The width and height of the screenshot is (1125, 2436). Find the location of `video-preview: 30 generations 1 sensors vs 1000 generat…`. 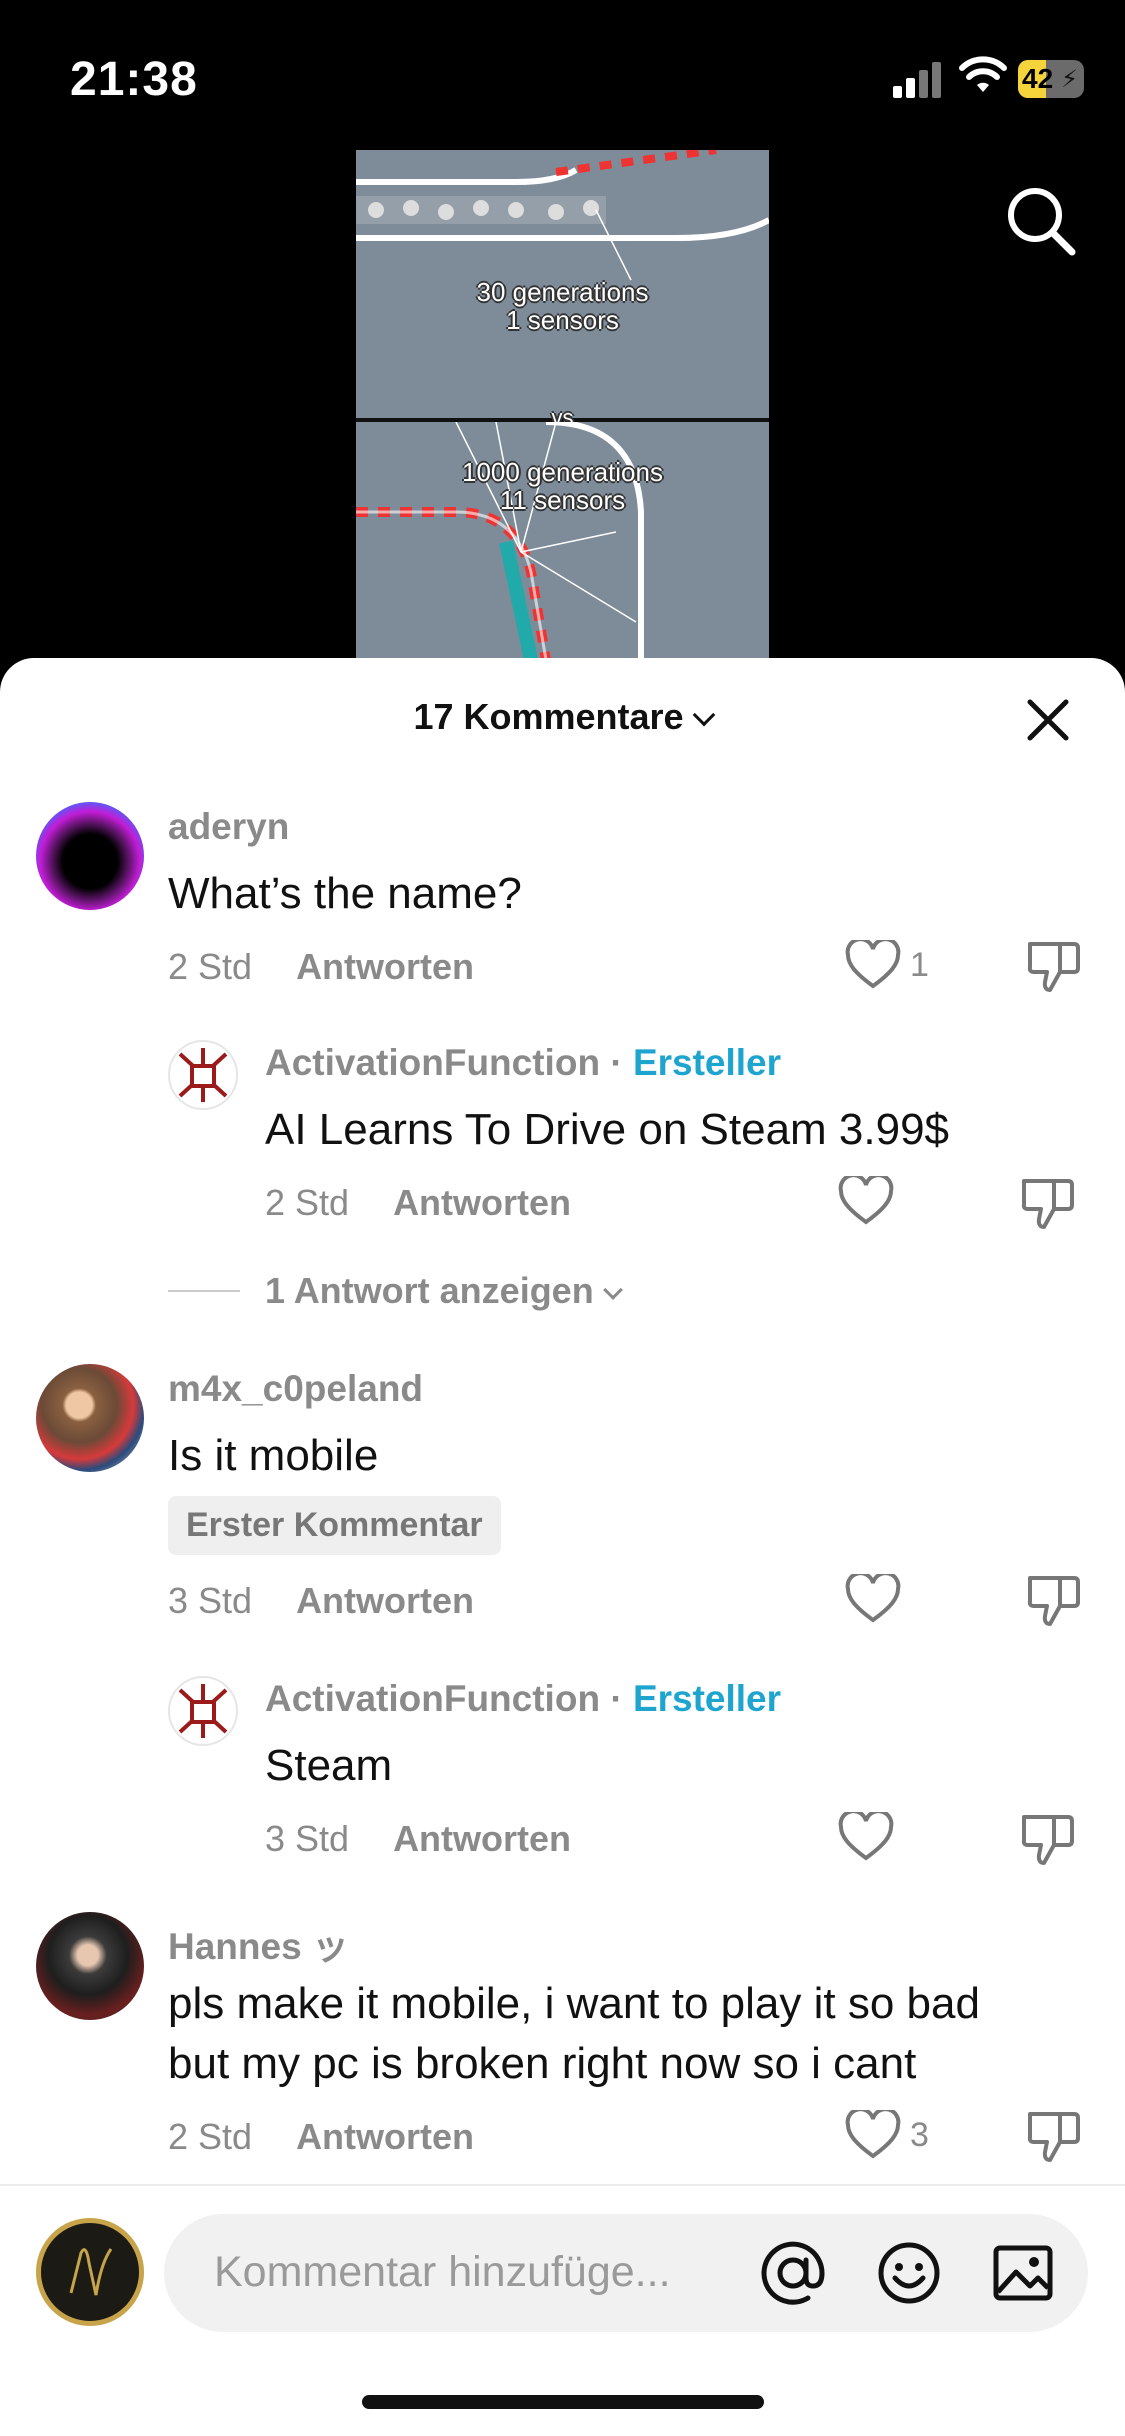

video-preview: 30 generations 1 sensors vs 1000 generat… is located at coordinates (562, 405).